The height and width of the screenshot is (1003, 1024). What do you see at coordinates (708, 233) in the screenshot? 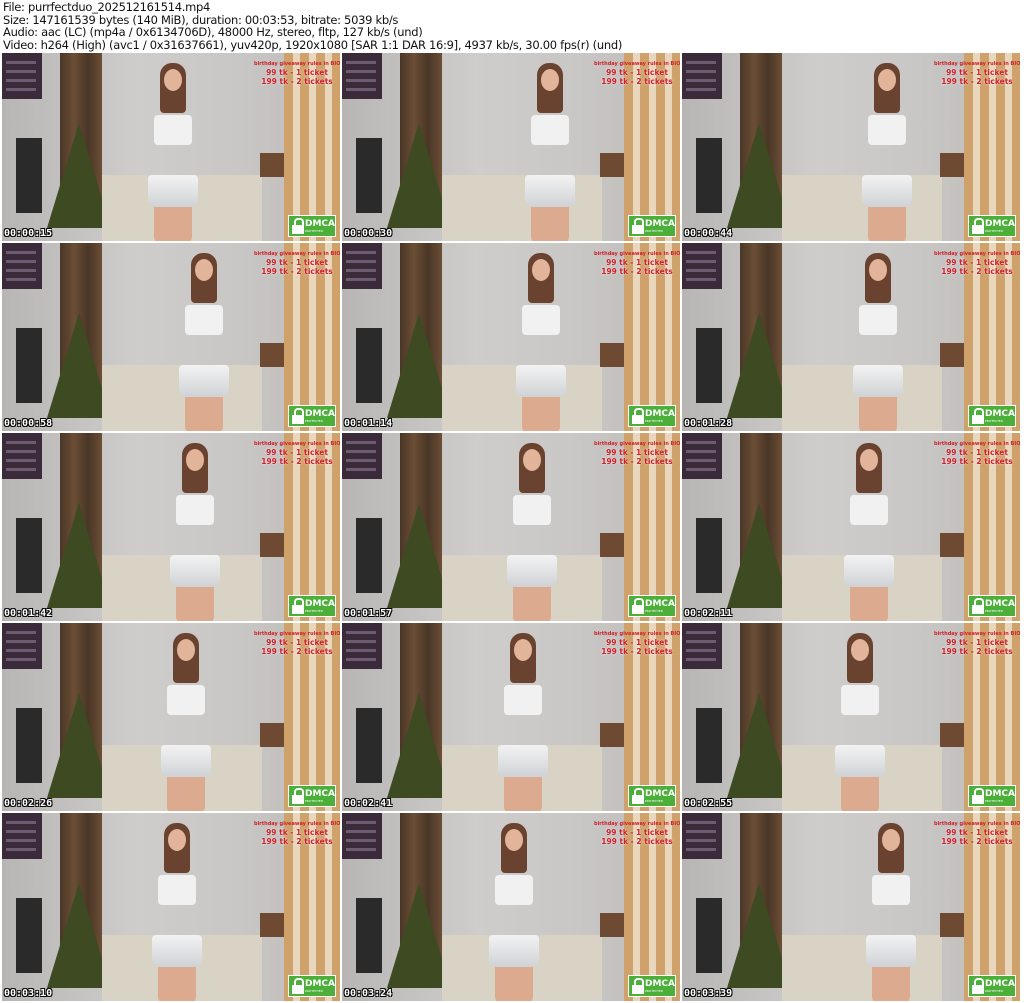
I see `timestamp: 00:00:44` at bounding box center [708, 233].